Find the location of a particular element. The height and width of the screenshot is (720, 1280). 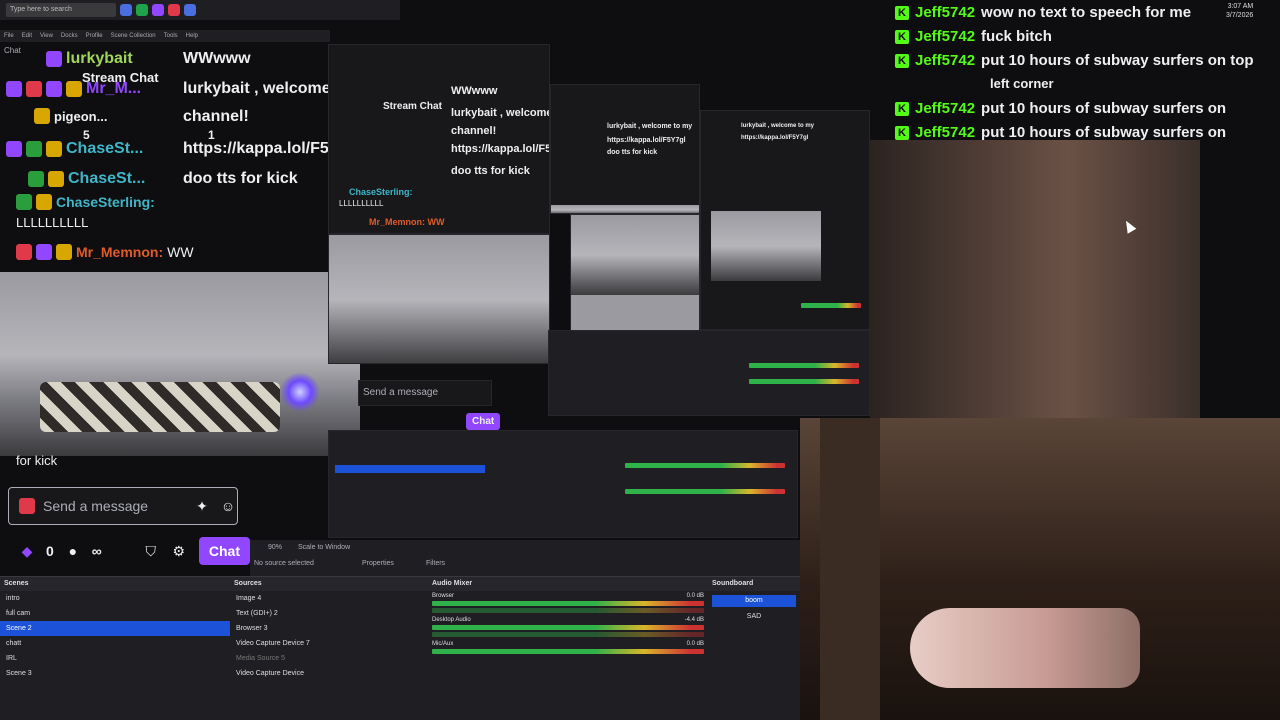

audio-mixer-title: Audio Mixer is located at coordinates (568, 584).